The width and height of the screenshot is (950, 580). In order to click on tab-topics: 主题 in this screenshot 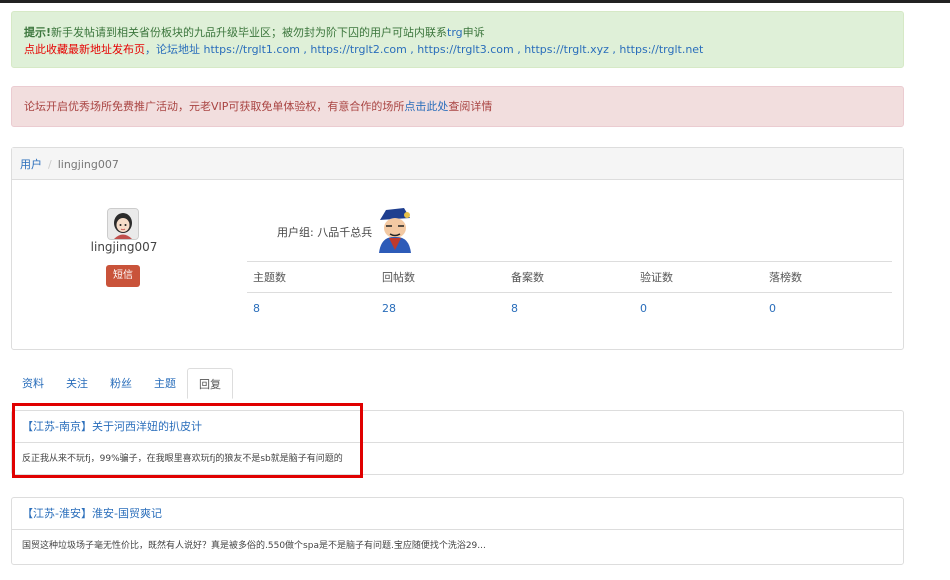, I will do `click(165, 383)`.